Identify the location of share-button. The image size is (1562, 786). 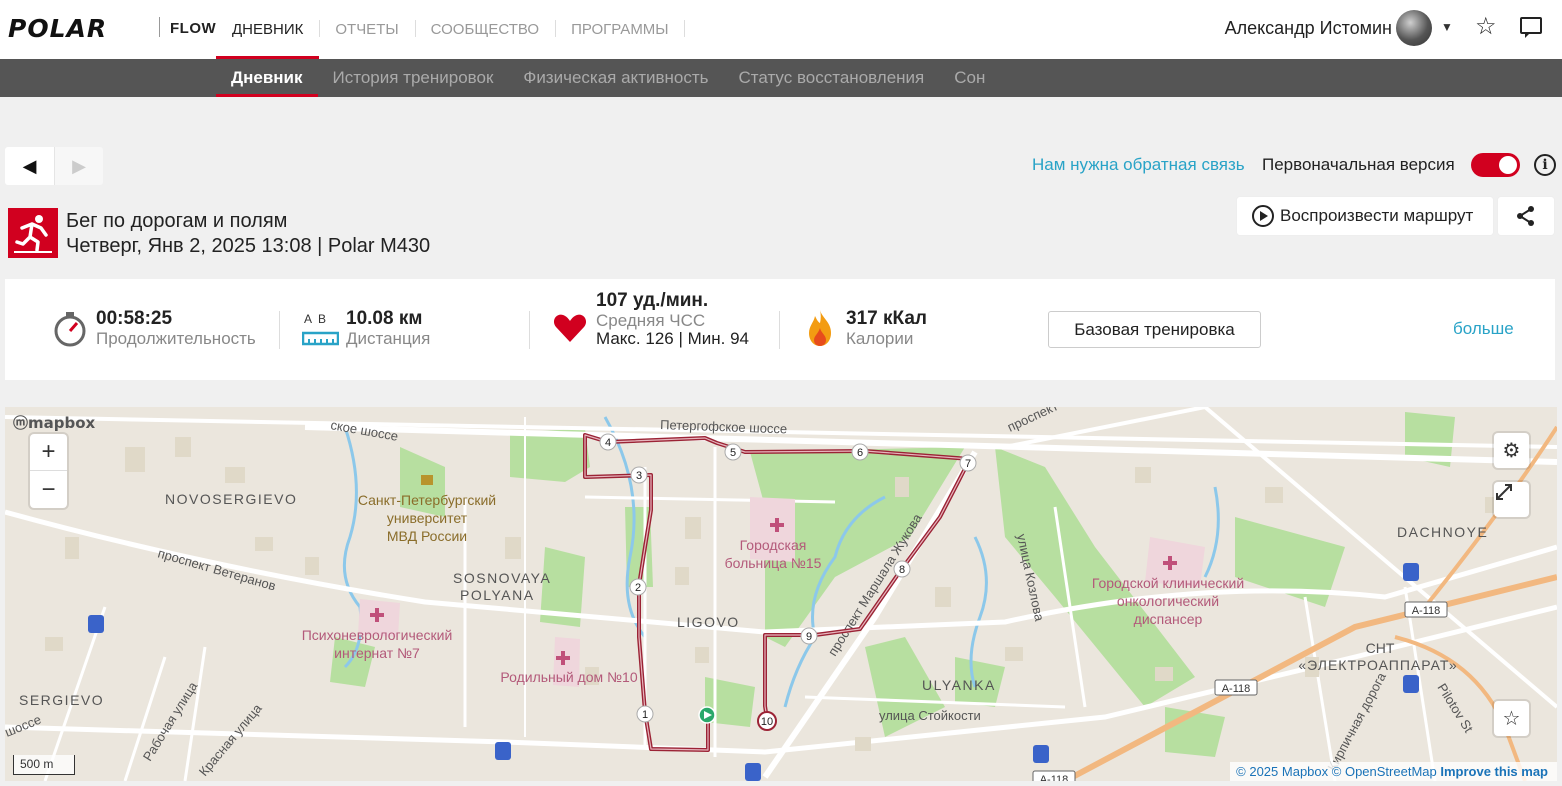
(1526, 216).